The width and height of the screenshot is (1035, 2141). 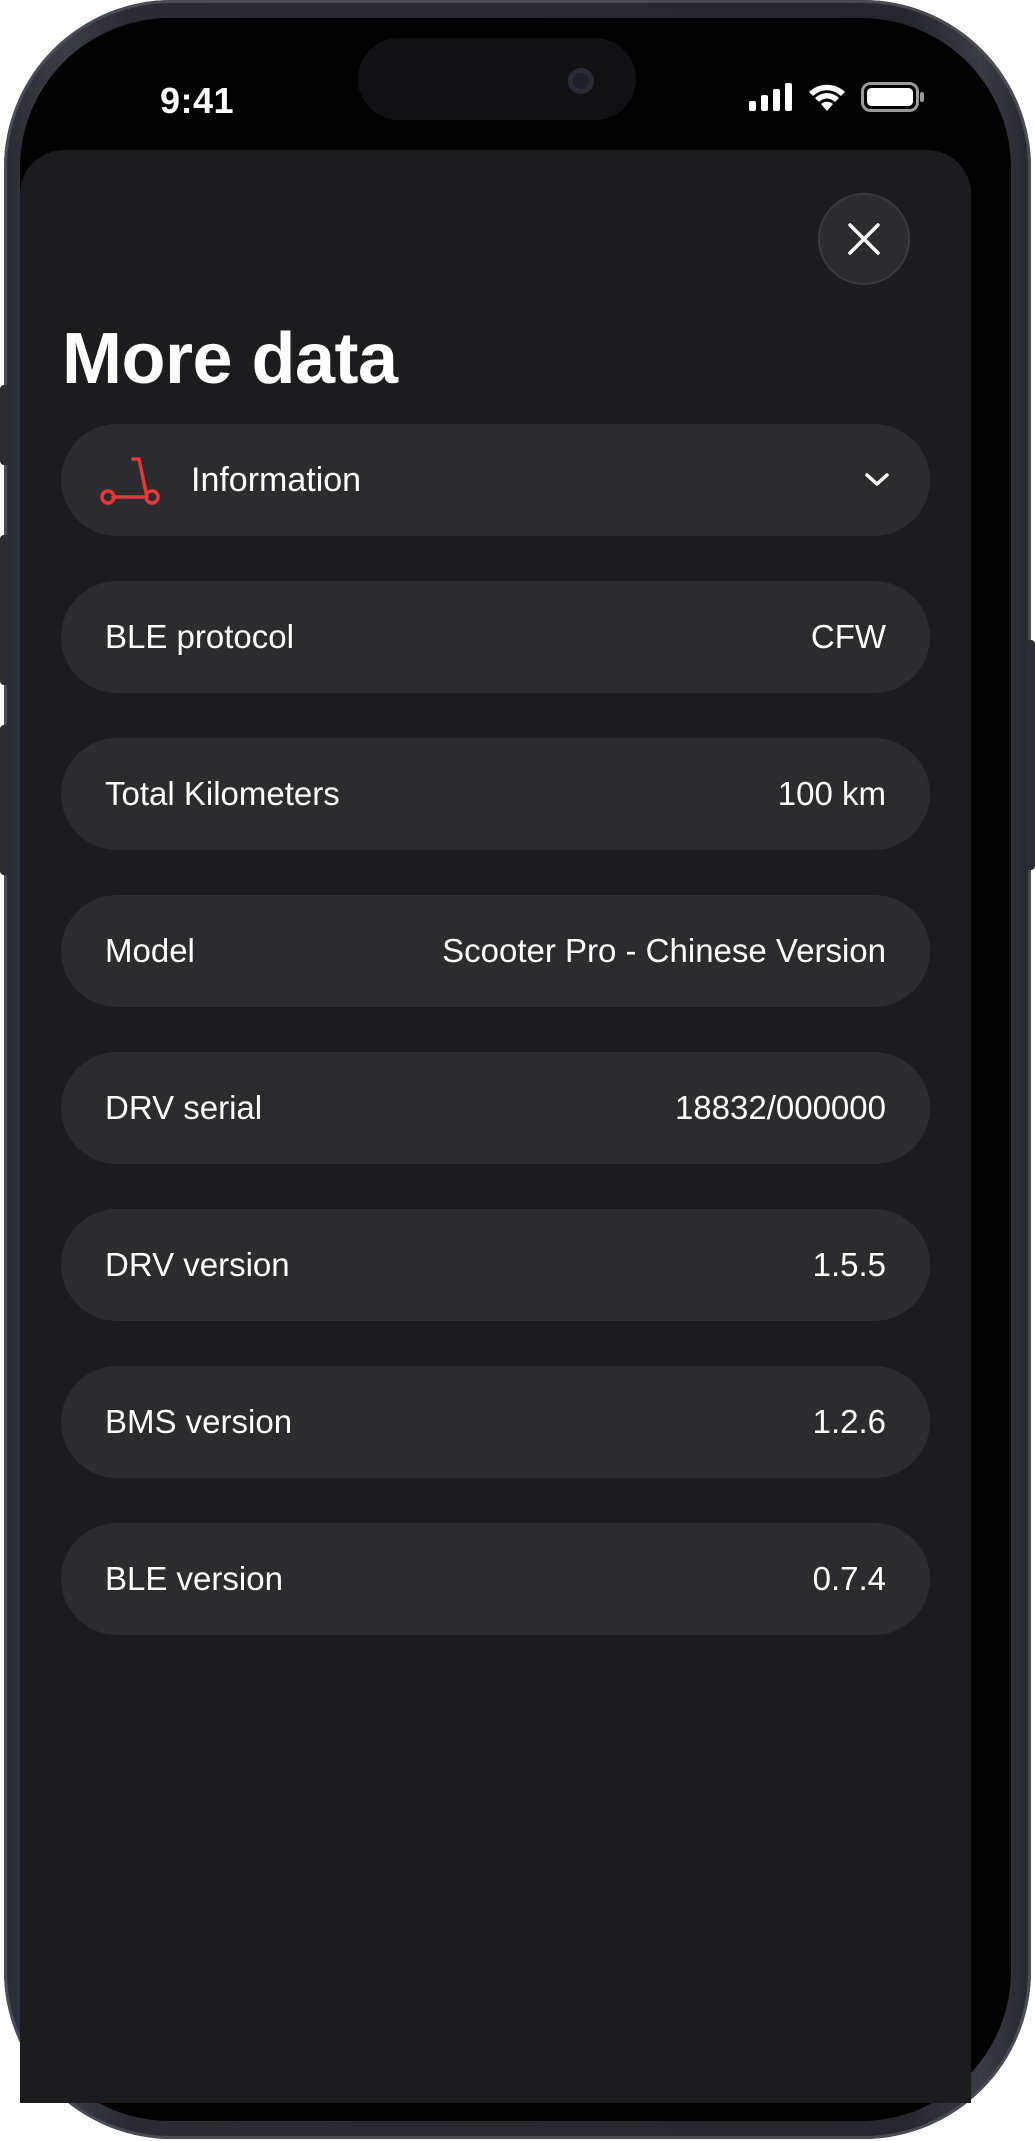 What do you see at coordinates (849, 1264) in the screenshot?
I see `info-row-value: 1.5.5` at bounding box center [849, 1264].